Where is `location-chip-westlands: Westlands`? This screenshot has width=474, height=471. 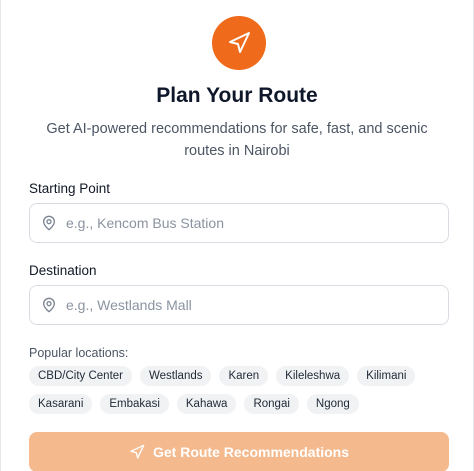 location-chip-westlands: Westlands is located at coordinates (176, 376).